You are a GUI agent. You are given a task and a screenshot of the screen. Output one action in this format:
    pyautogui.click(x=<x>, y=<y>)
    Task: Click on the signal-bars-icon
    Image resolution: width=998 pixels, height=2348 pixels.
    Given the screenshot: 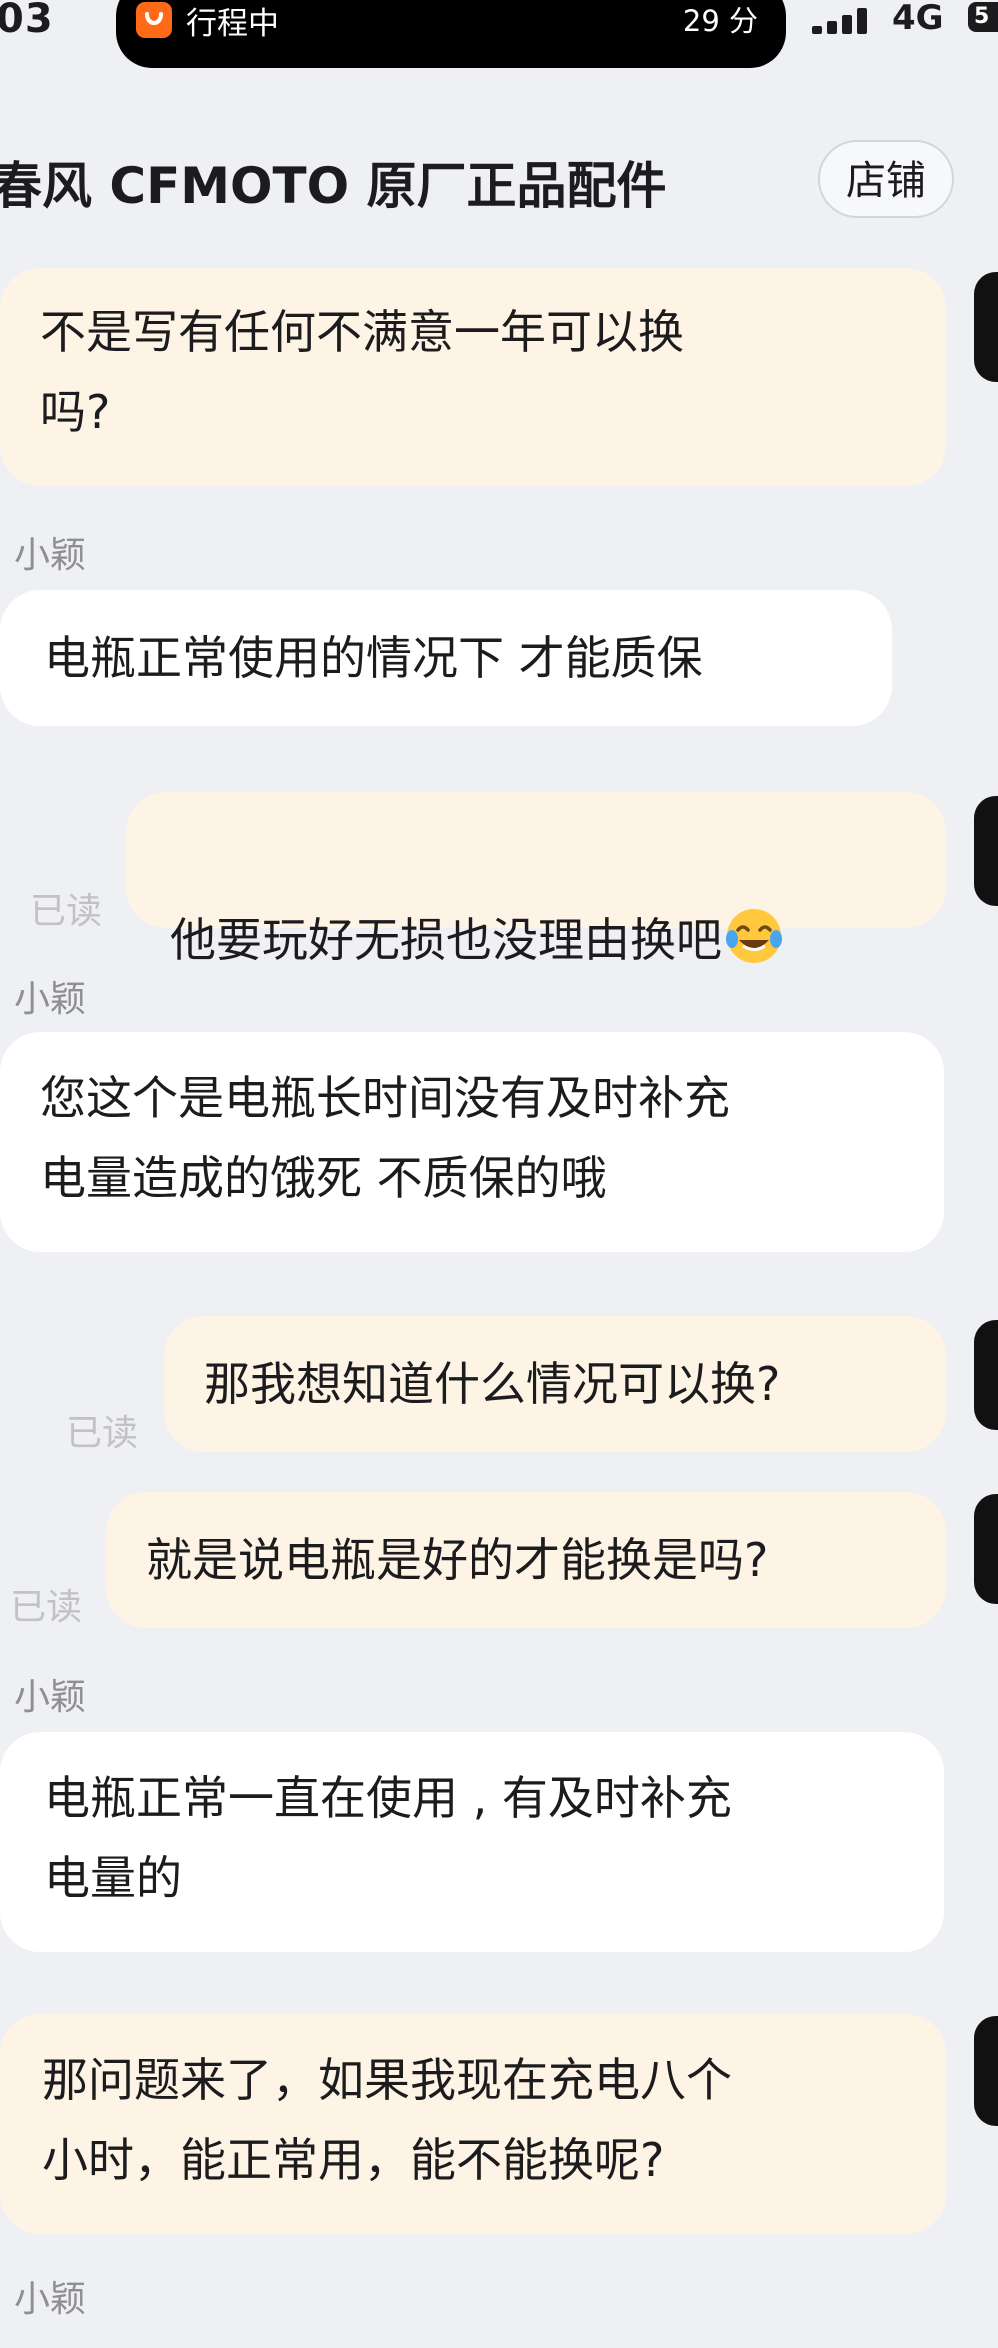 What is the action you would take?
    pyautogui.click(x=843, y=21)
    